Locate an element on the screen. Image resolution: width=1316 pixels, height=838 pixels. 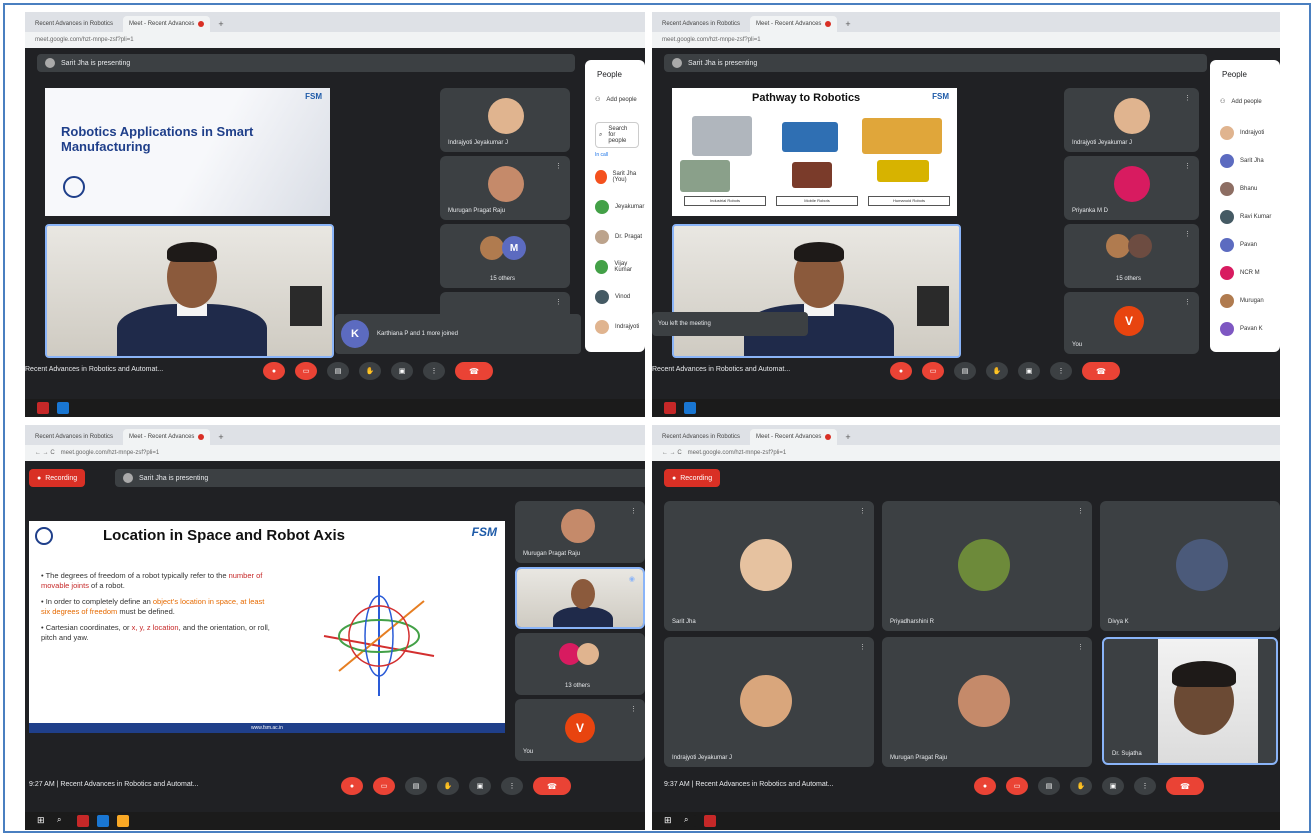
person-avatar is located at coordinates (1227, 273).